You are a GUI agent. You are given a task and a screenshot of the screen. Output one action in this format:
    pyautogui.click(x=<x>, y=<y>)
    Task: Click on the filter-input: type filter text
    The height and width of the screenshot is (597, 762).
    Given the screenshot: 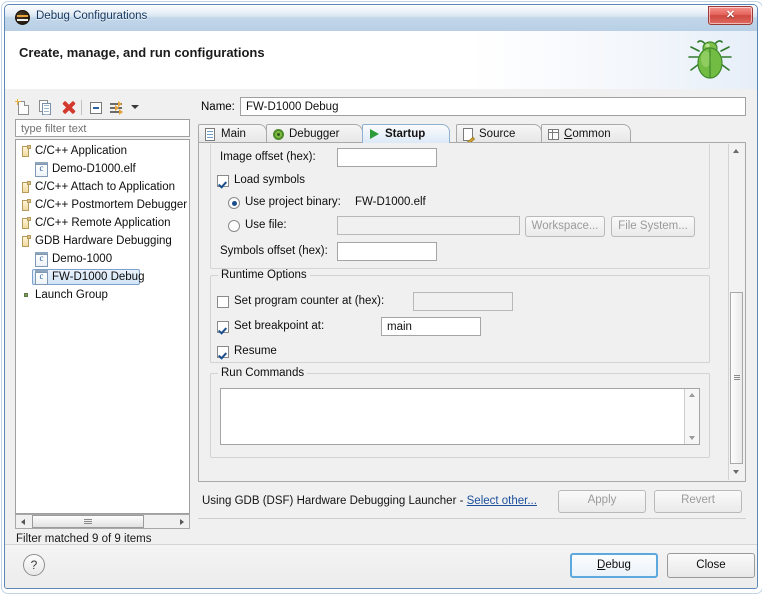 What is the action you would take?
    pyautogui.click(x=102, y=128)
    